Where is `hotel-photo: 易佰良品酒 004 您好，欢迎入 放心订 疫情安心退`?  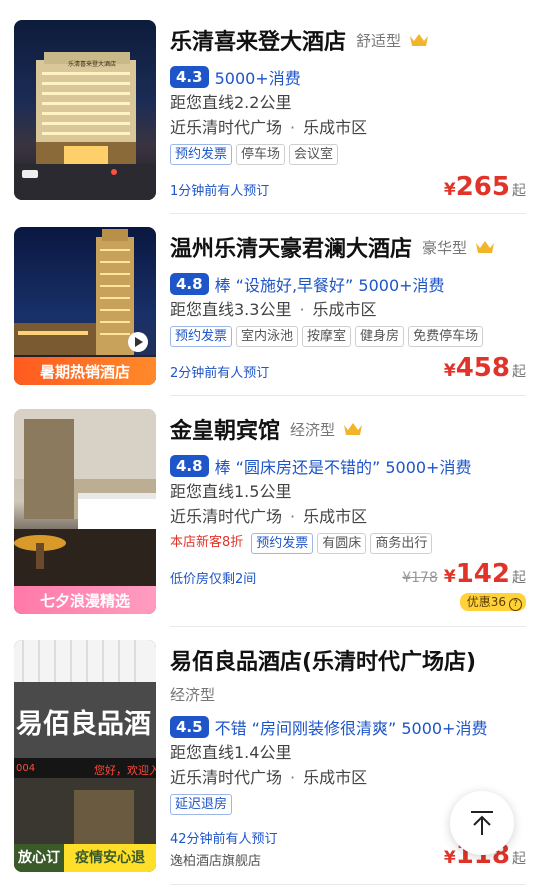 hotel-photo: 易佰良品酒 004 您好，欢迎入 放心订 疫情安心退 is located at coordinates (85, 756).